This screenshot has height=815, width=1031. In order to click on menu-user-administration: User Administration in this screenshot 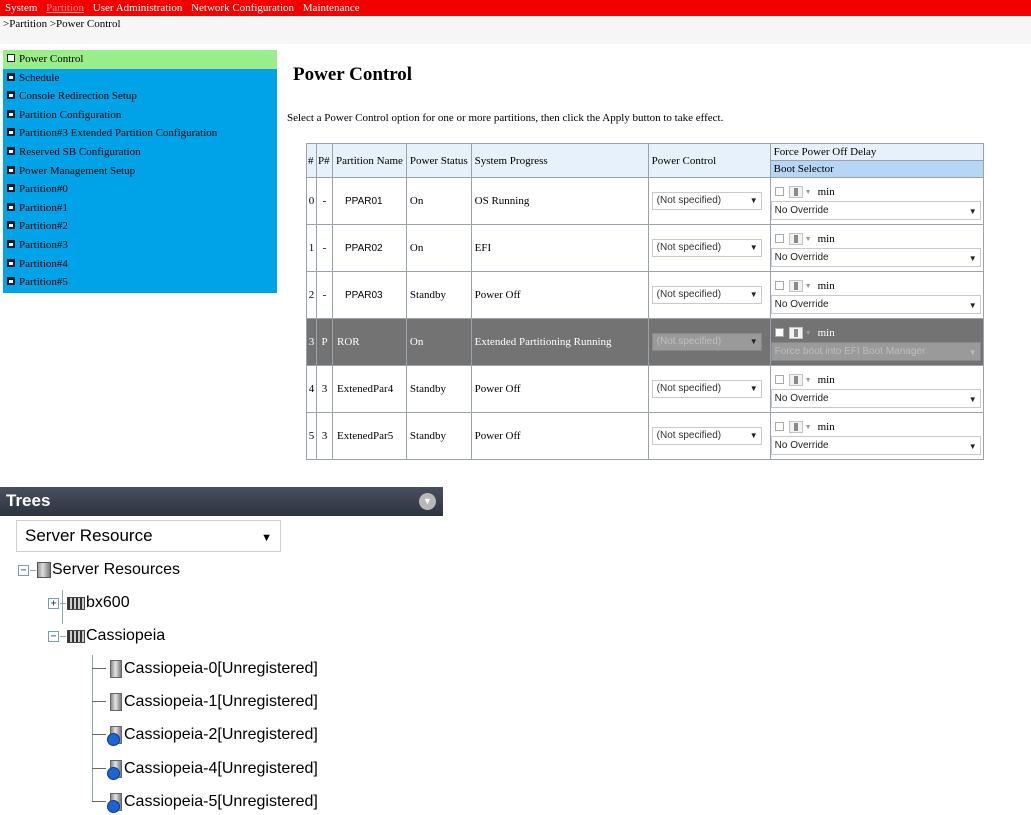, I will do `click(138, 8)`.